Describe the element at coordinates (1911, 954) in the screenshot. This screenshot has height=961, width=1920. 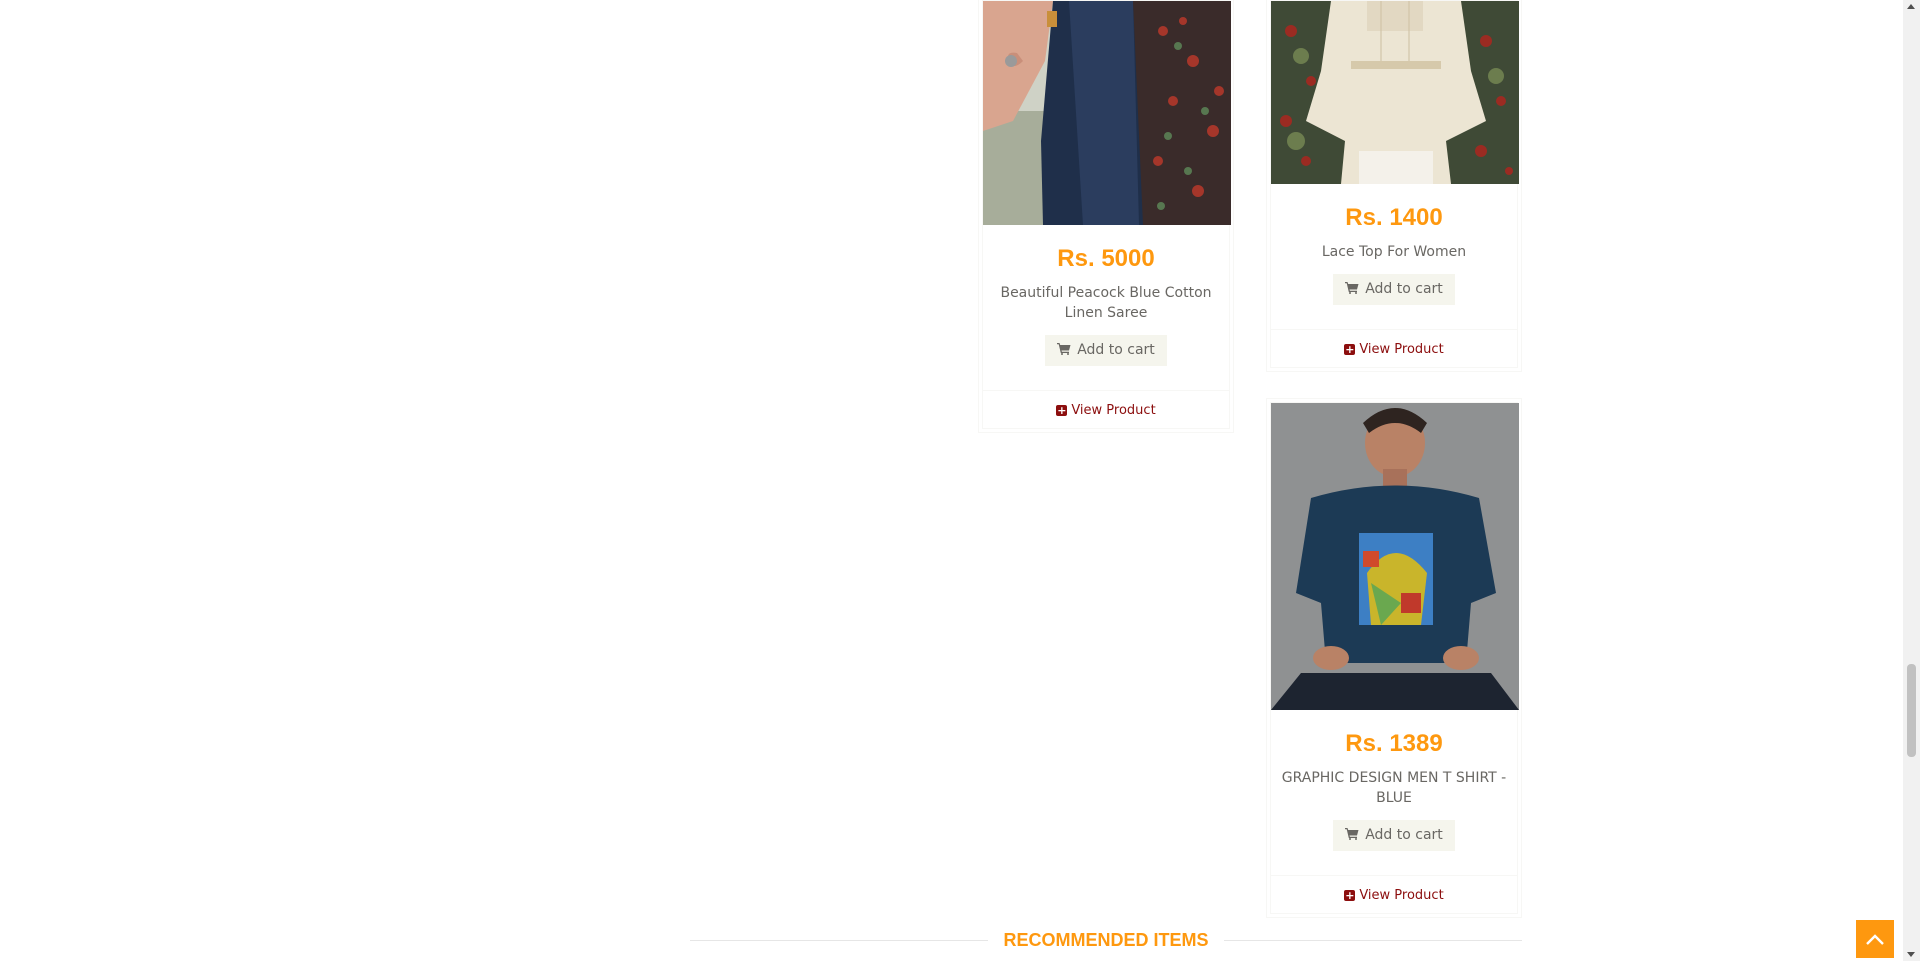
I see `scroll-down-arrow` at that location.